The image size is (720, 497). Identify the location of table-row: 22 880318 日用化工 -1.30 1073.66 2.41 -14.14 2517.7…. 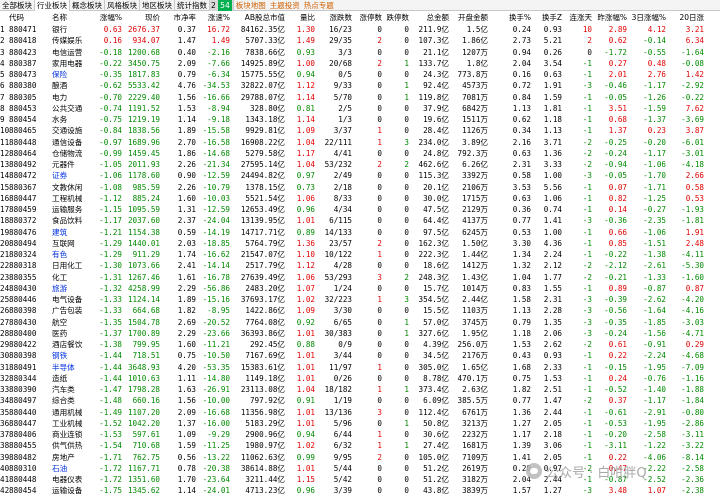
(360, 265).